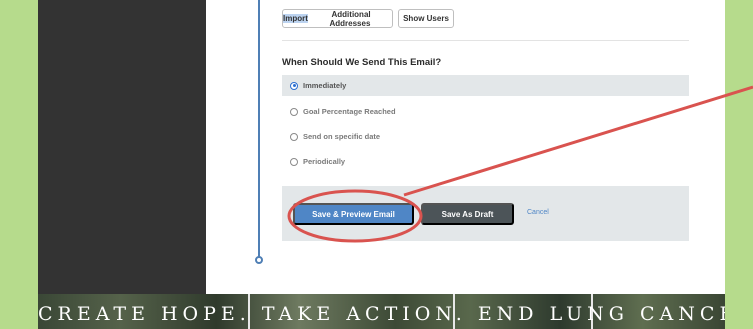  What do you see at coordinates (355, 216) in the screenshot?
I see `highlight-circle` at bounding box center [355, 216].